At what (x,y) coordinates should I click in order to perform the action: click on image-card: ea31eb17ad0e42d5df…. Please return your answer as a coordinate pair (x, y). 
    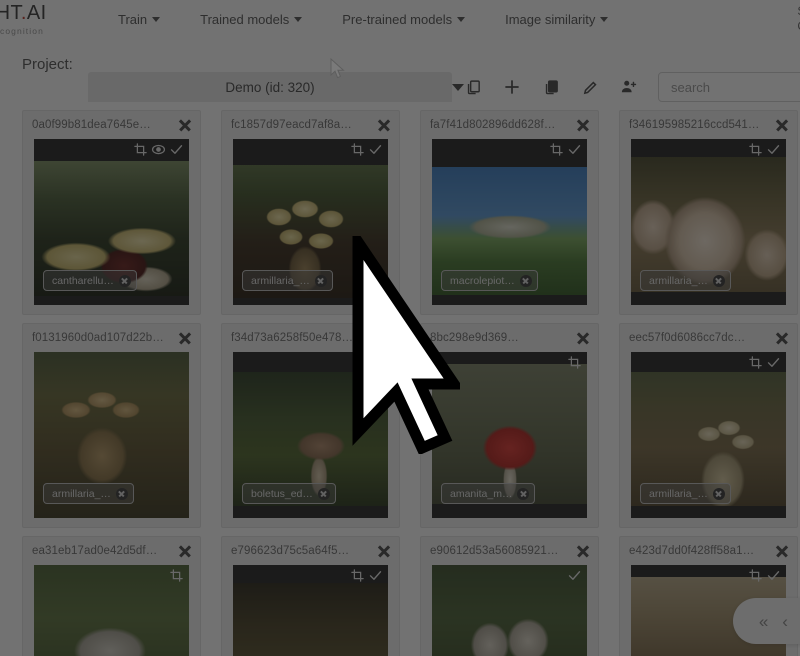
    Looking at the image, I should click on (111, 596).